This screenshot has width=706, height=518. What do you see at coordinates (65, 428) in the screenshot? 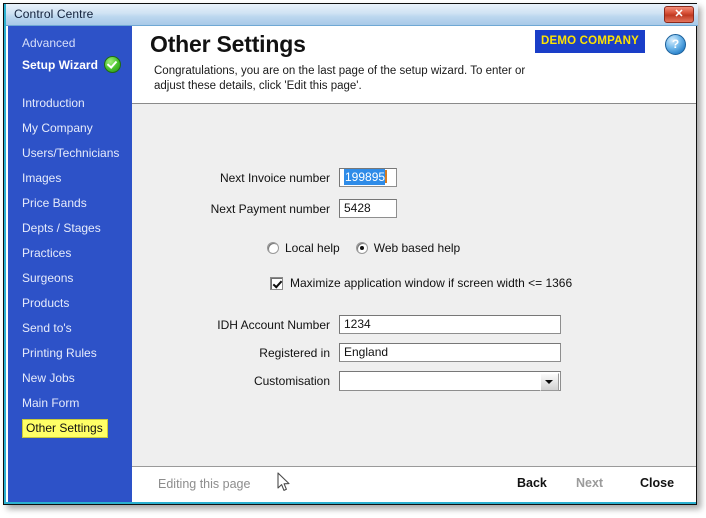
I see `sidebar-item-label: Other Settings` at bounding box center [65, 428].